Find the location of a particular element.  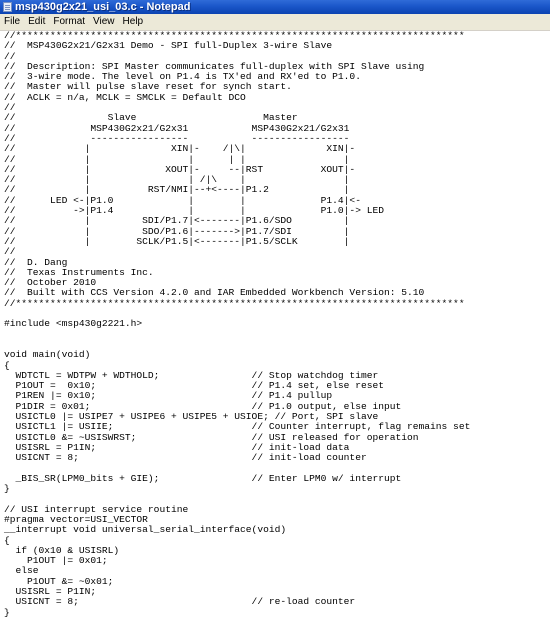

menu-format: Format is located at coordinates (69, 22).